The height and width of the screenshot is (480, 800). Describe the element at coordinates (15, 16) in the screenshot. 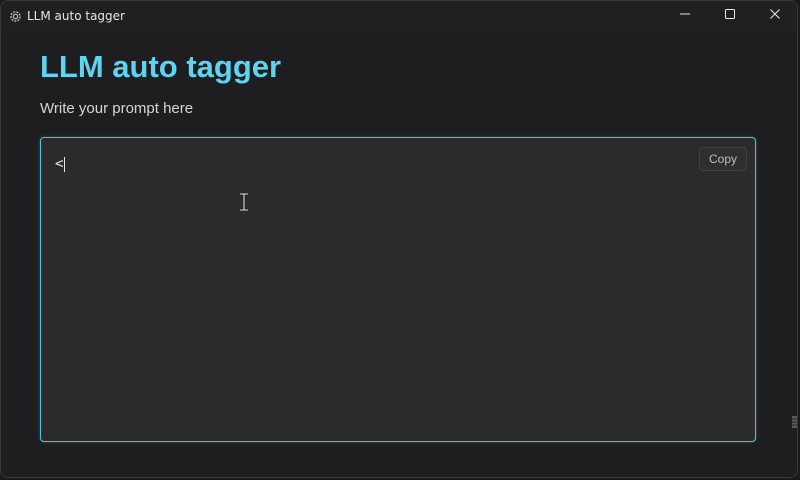

I see `app-gear-icon` at that location.